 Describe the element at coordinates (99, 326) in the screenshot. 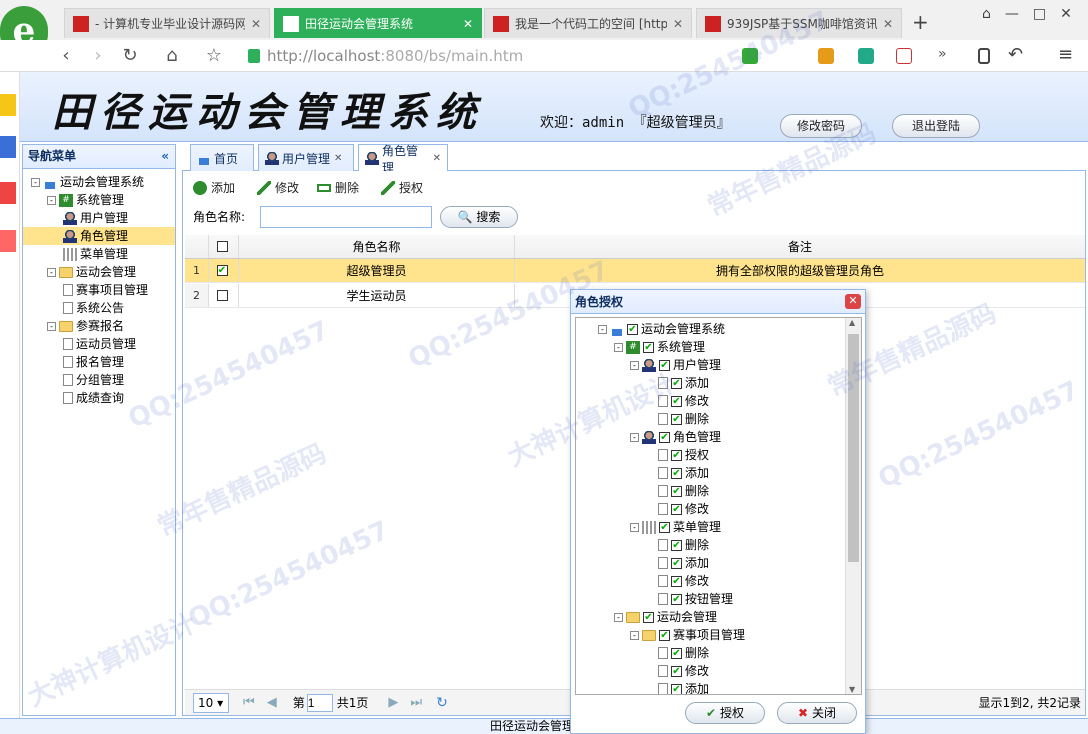

I see `nav-item: - 参赛报名` at that location.